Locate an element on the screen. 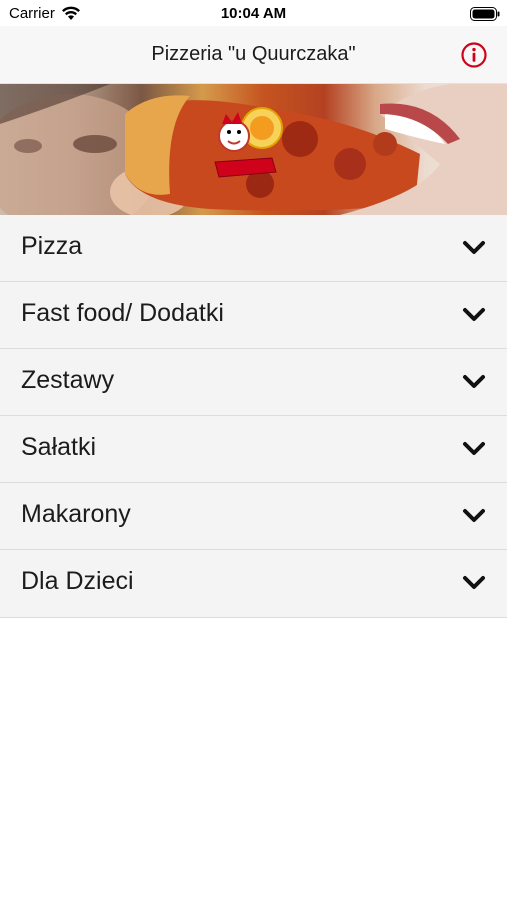  category-item-dla-dzieci: Dla Dzieci is located at coordinates (253, 584).